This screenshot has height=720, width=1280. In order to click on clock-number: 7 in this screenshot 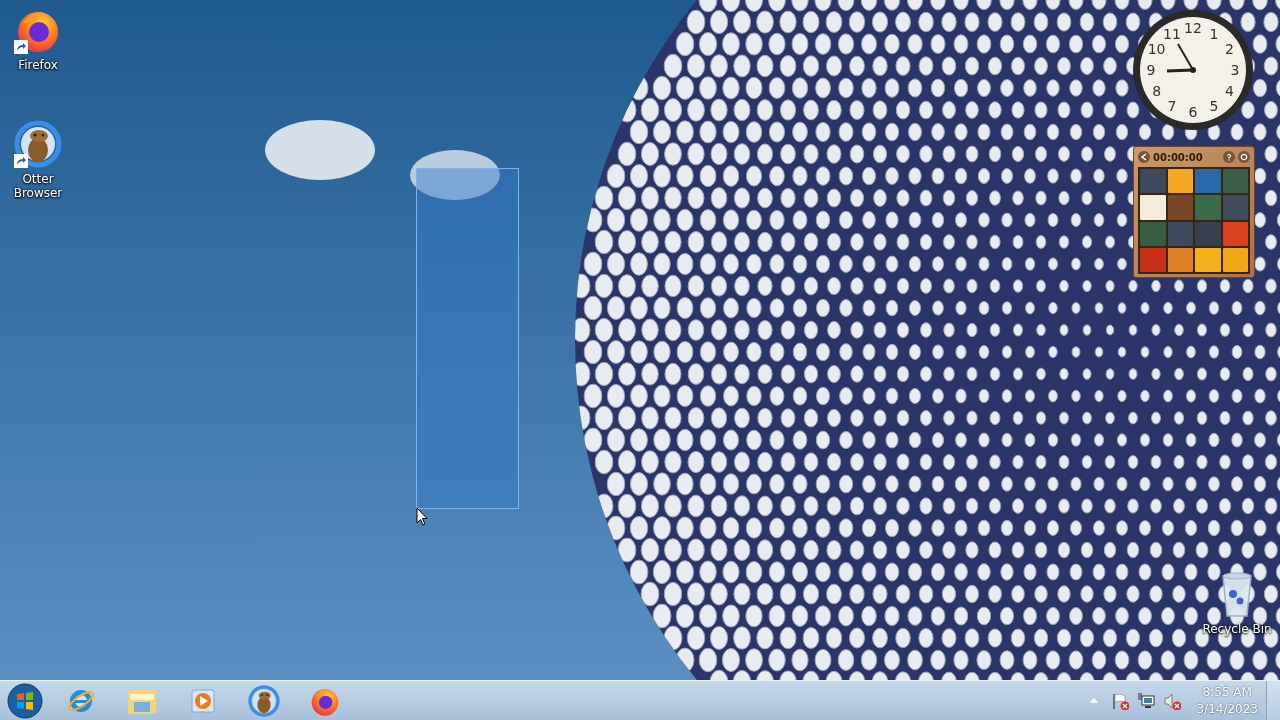, I will do `click(1172, 106)`.